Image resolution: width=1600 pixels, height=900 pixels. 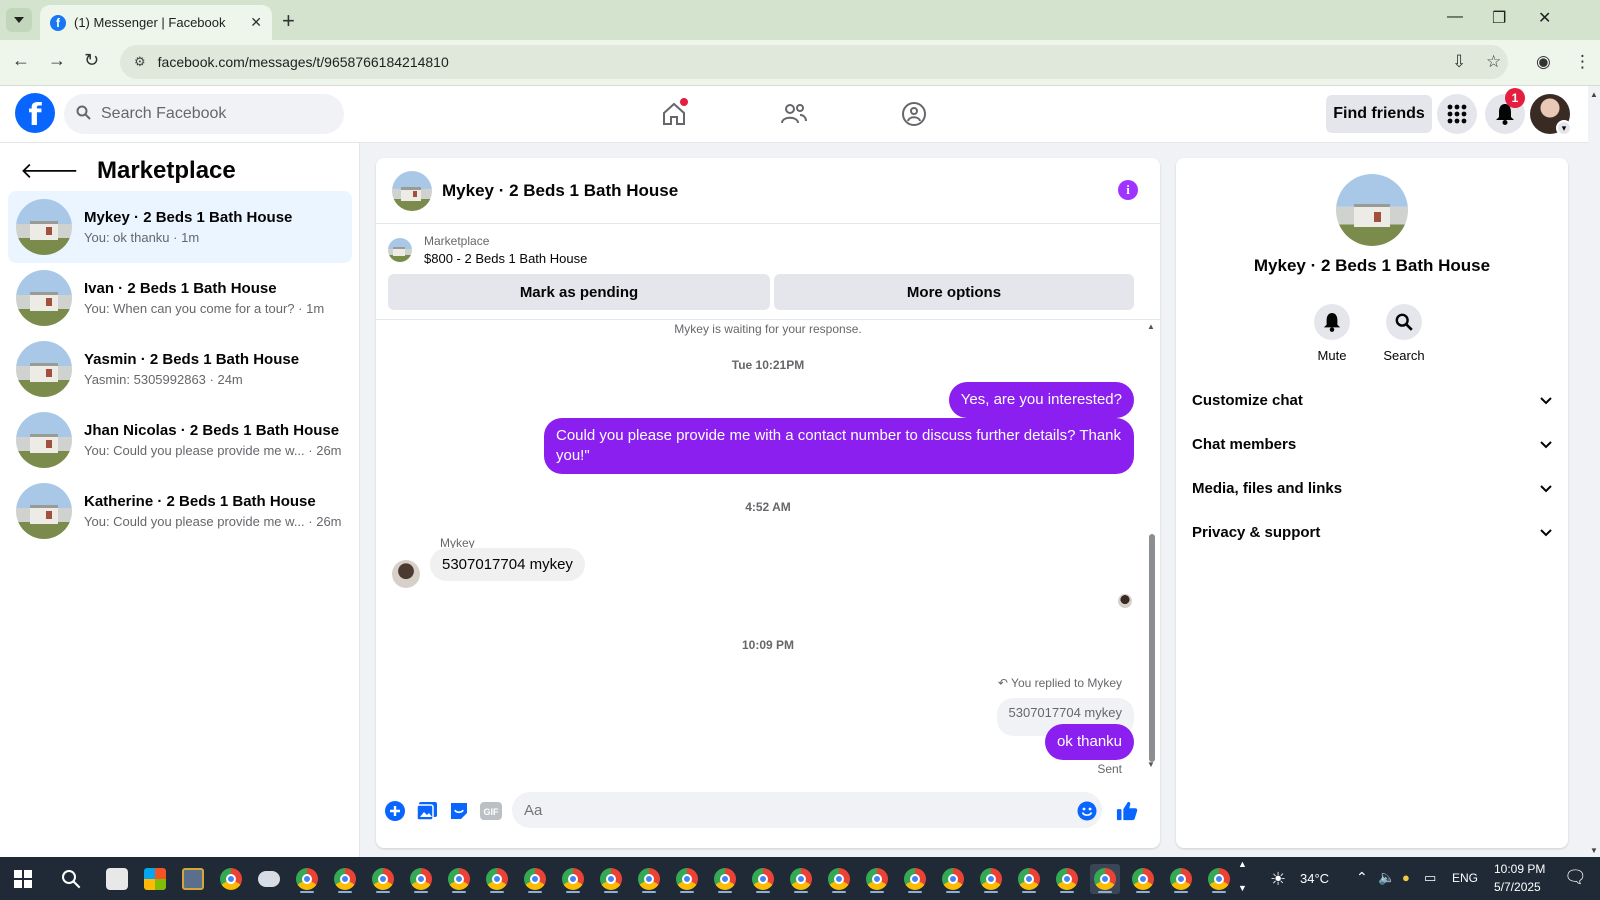 What do you see at coordinates (23, 879) in the screenshot?
I see `windows-start-icon` at bounding box center [23, 879].